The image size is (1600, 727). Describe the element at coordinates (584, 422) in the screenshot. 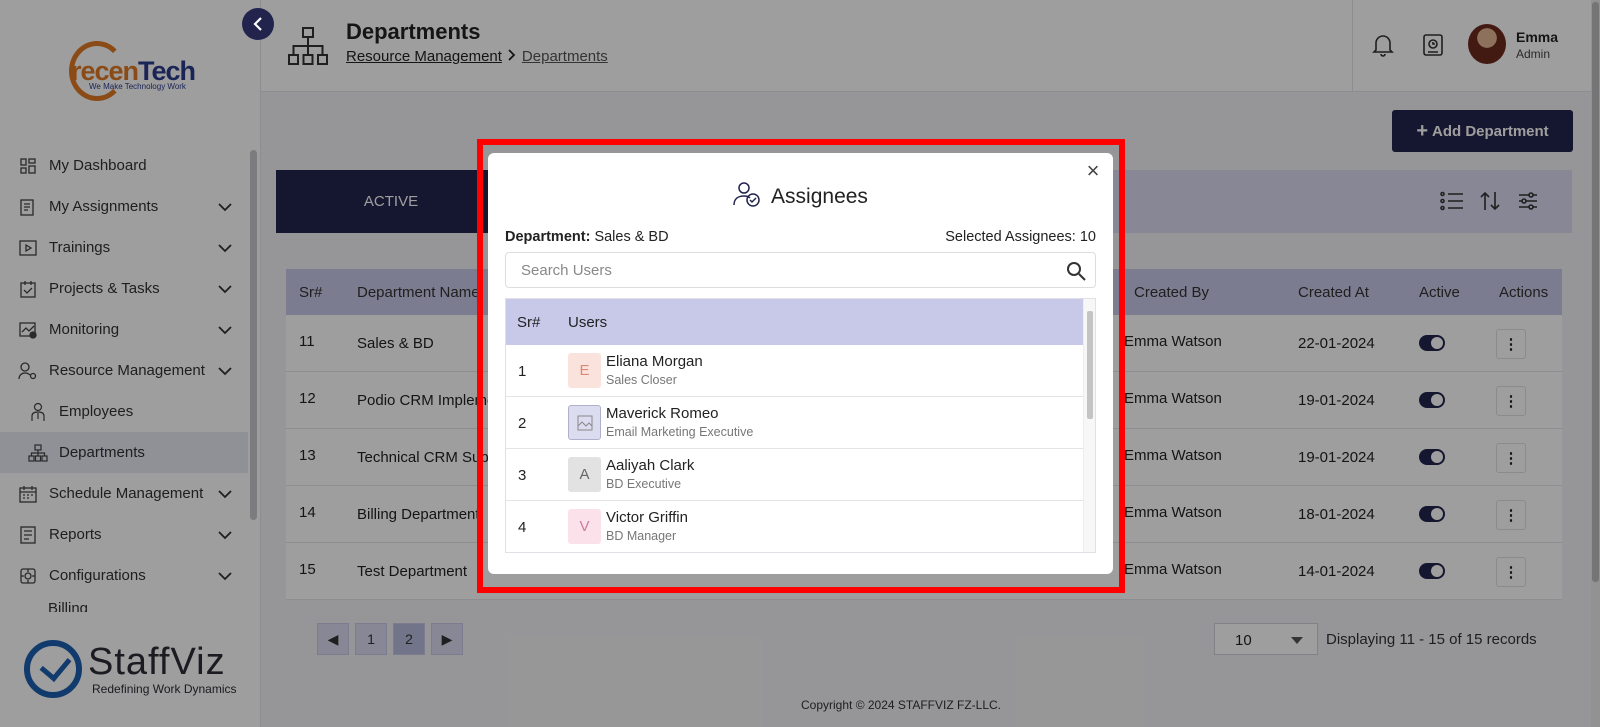

I see `broken-image-icon` at that location.